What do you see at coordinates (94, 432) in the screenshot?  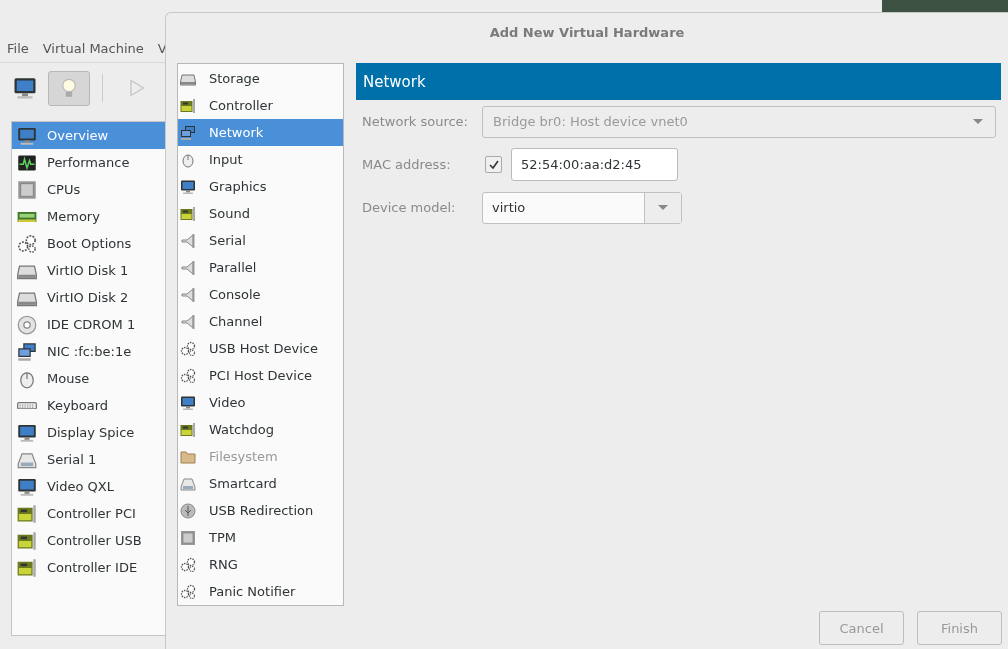 I see `sidebar-item: Display Spice` at bounding box center [94, 432].